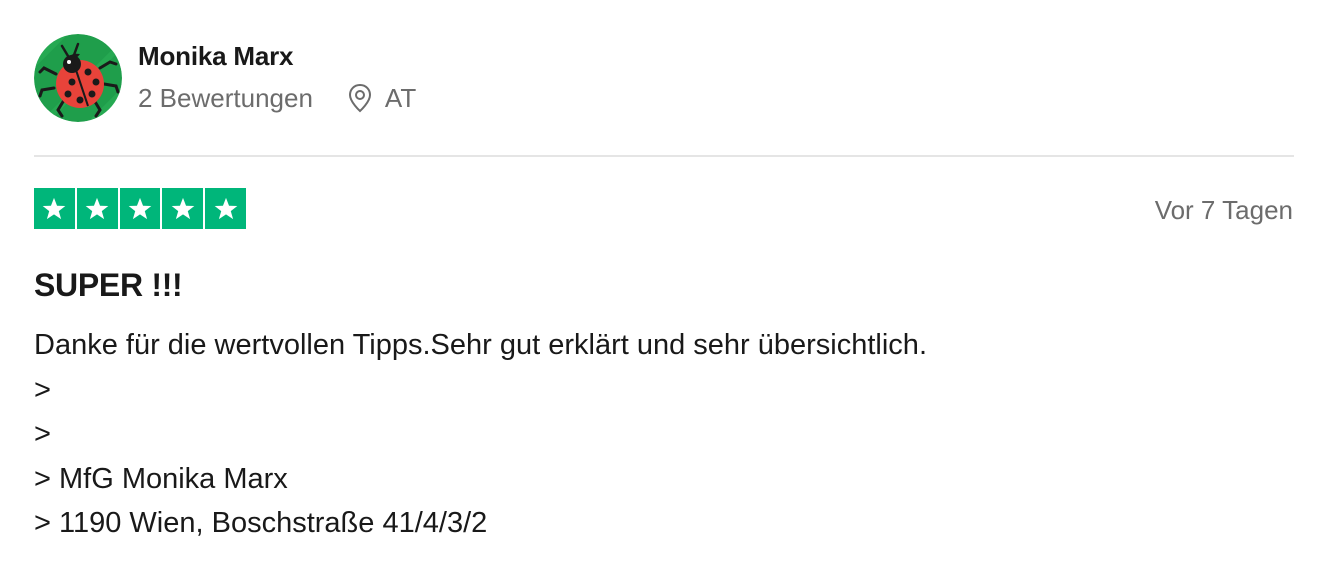 Image resolution: width=1324 pixels, height=568 pixels. I want to click on review-title: SUPER !!!, so click(108, 285).